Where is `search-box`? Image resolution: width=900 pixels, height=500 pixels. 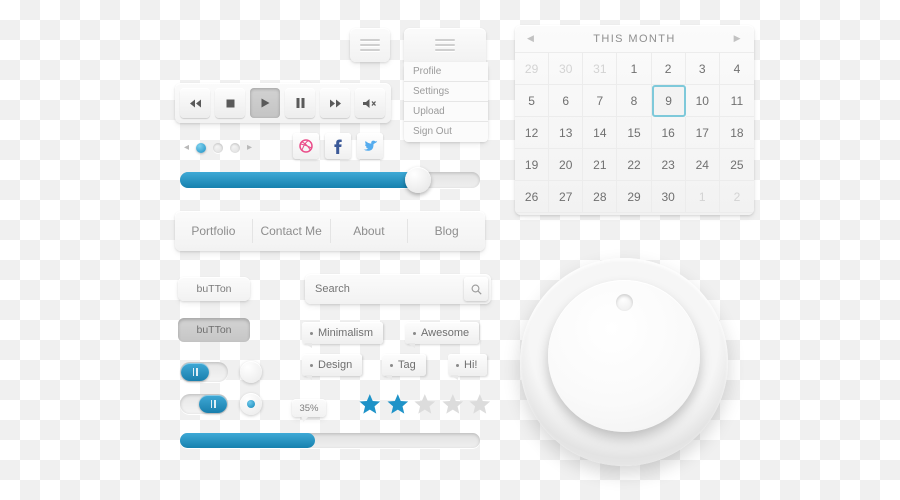
search-box is located at coordinates (398, 289).